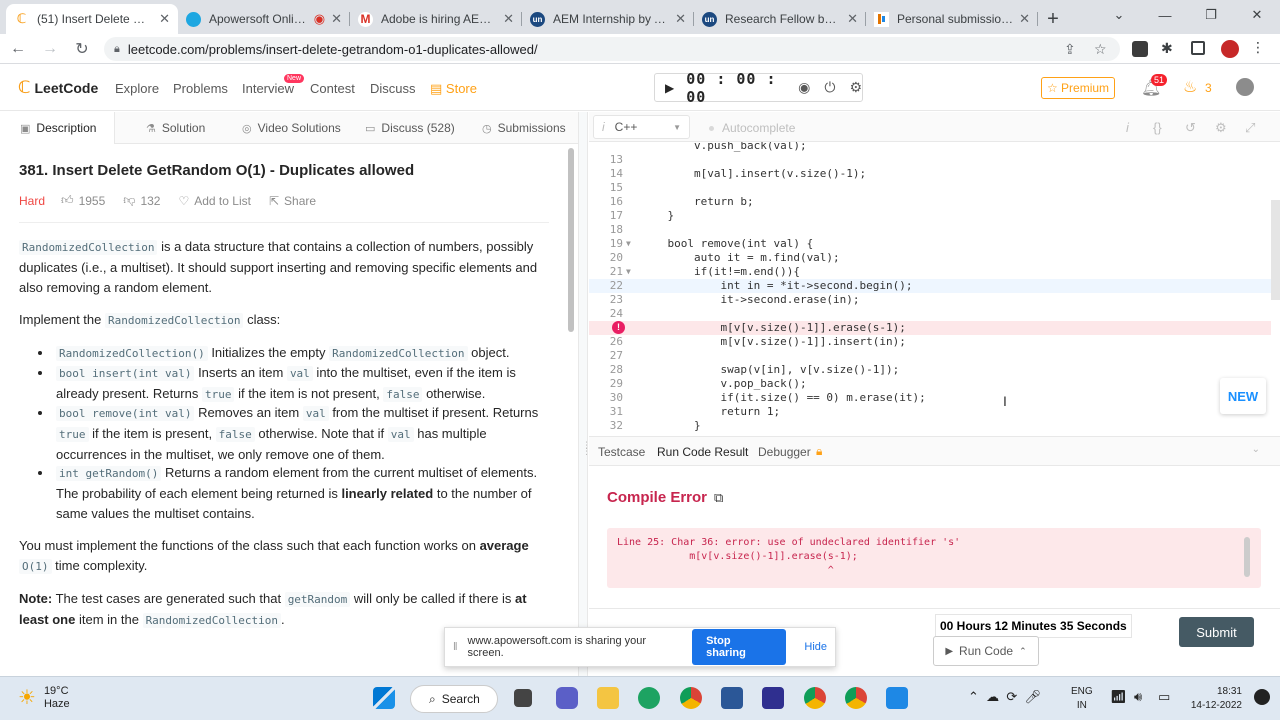  I want to click on reload-icon: ↻, so click(82, 49).